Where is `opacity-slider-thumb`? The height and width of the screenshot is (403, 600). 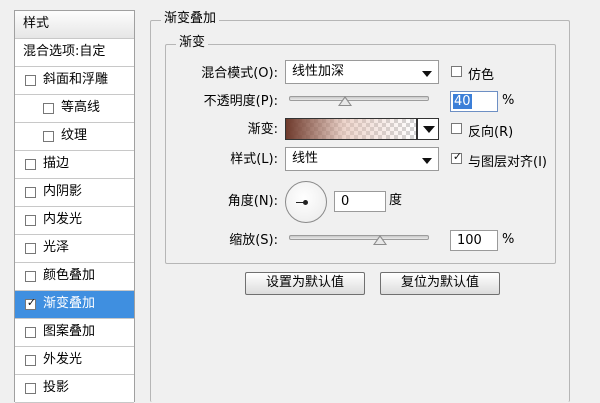
opacity-slider-thumb is located at coordinates (345, 101).